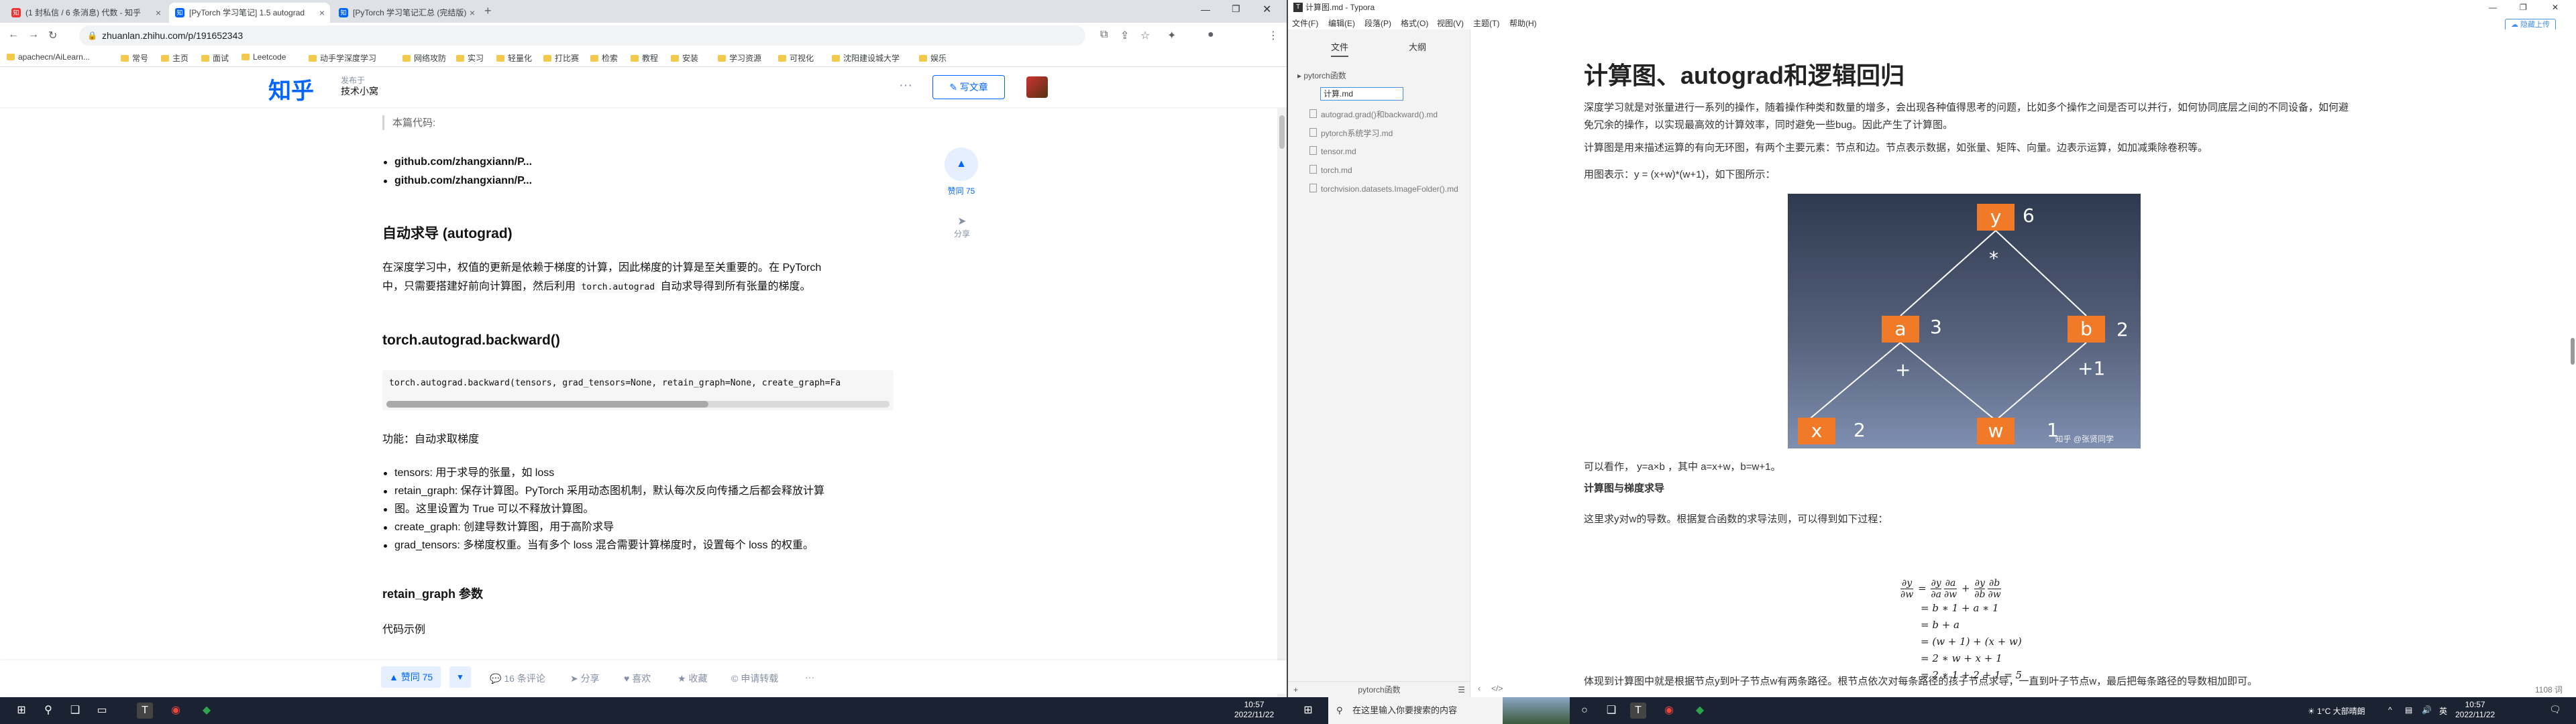  I want to click on tab-pytorch-notes: 知 [PyTorch 学习笔记汇总 (完结版) ×, so click(406, 13).